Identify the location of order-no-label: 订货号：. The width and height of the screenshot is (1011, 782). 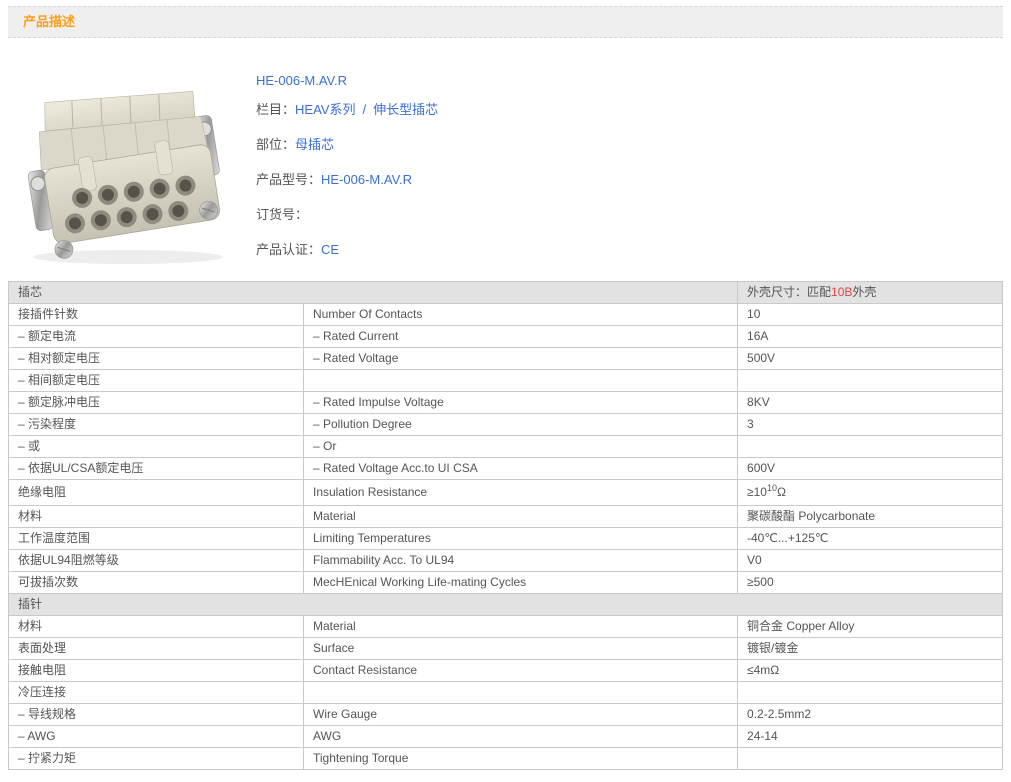
(282, 214).